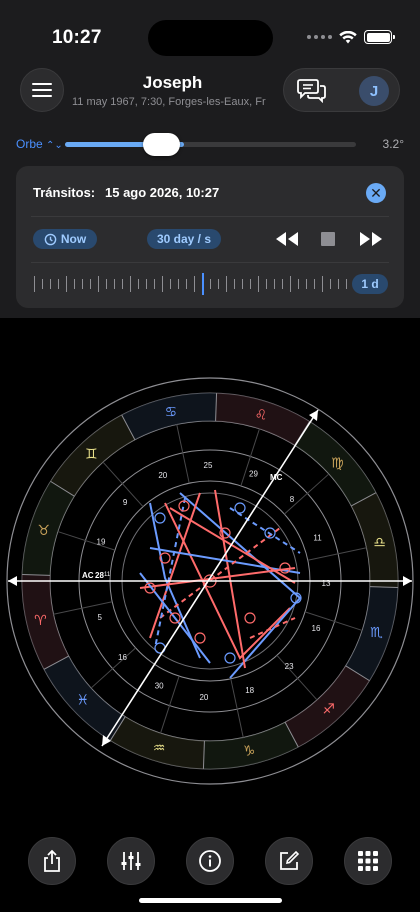 This screenshot has width=420, height=912. Describe the element at coordinates (64, 192) in the screenshot. I see `transit-label: Tránsitos:` at that location.